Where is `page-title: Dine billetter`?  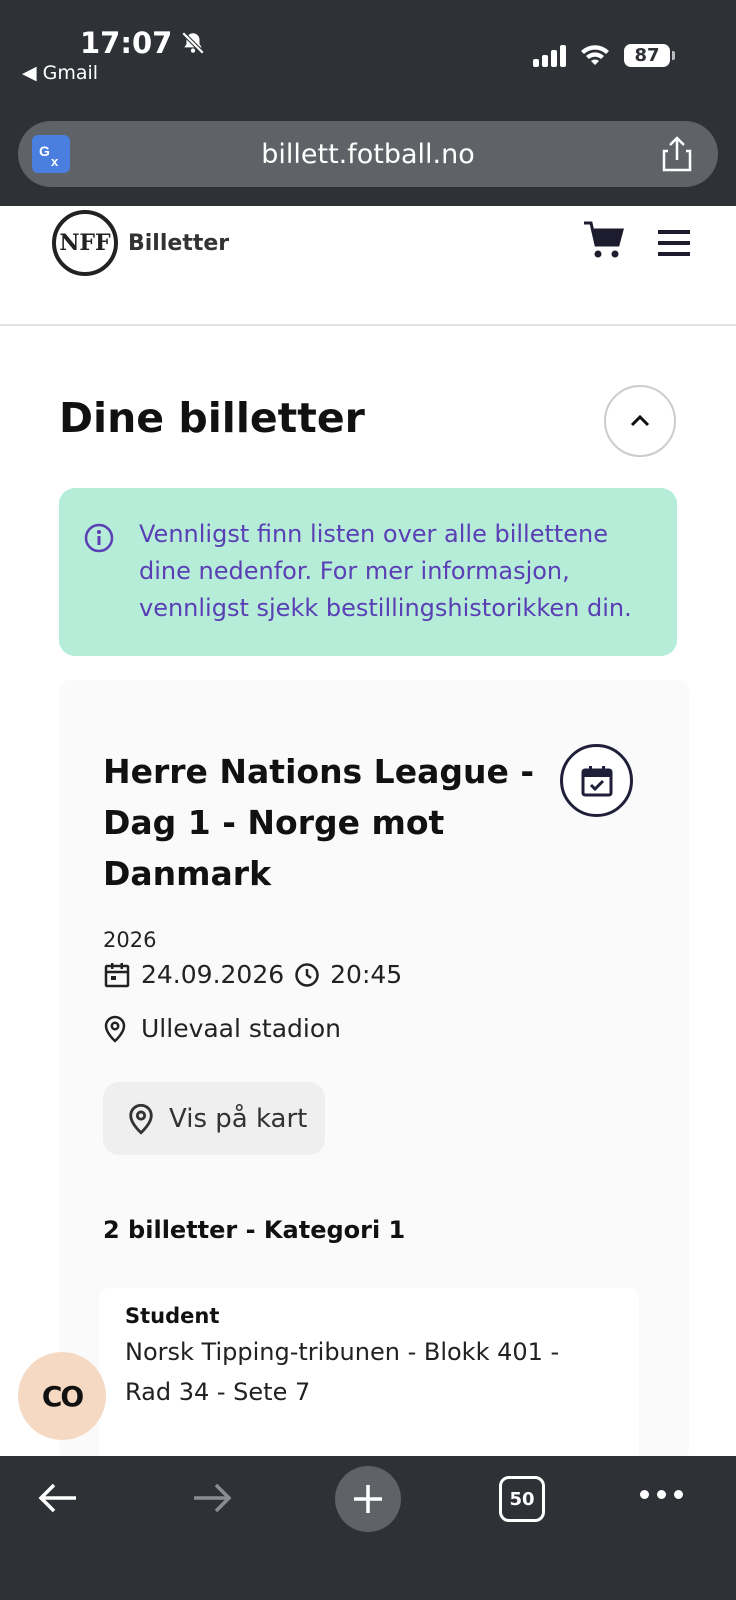 page-title: Dine billetter is located at coordinates (212, 418).